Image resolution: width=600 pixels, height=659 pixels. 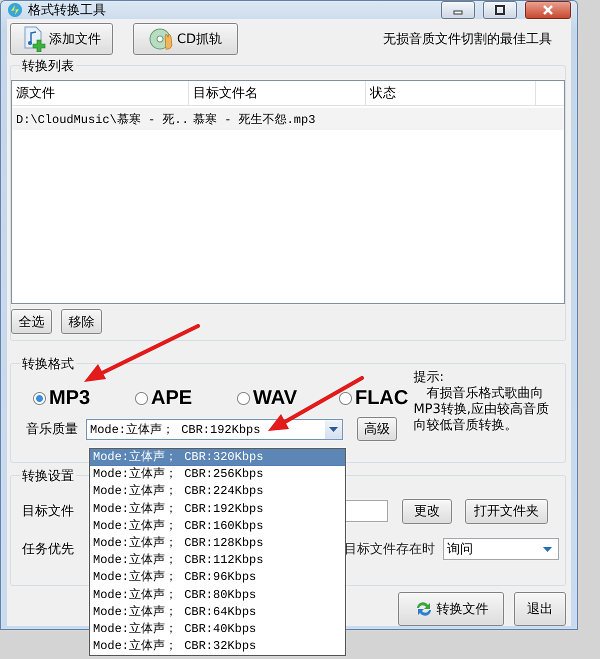 I want to click on convert-button: 转换文件, so click(x=451, y=609).